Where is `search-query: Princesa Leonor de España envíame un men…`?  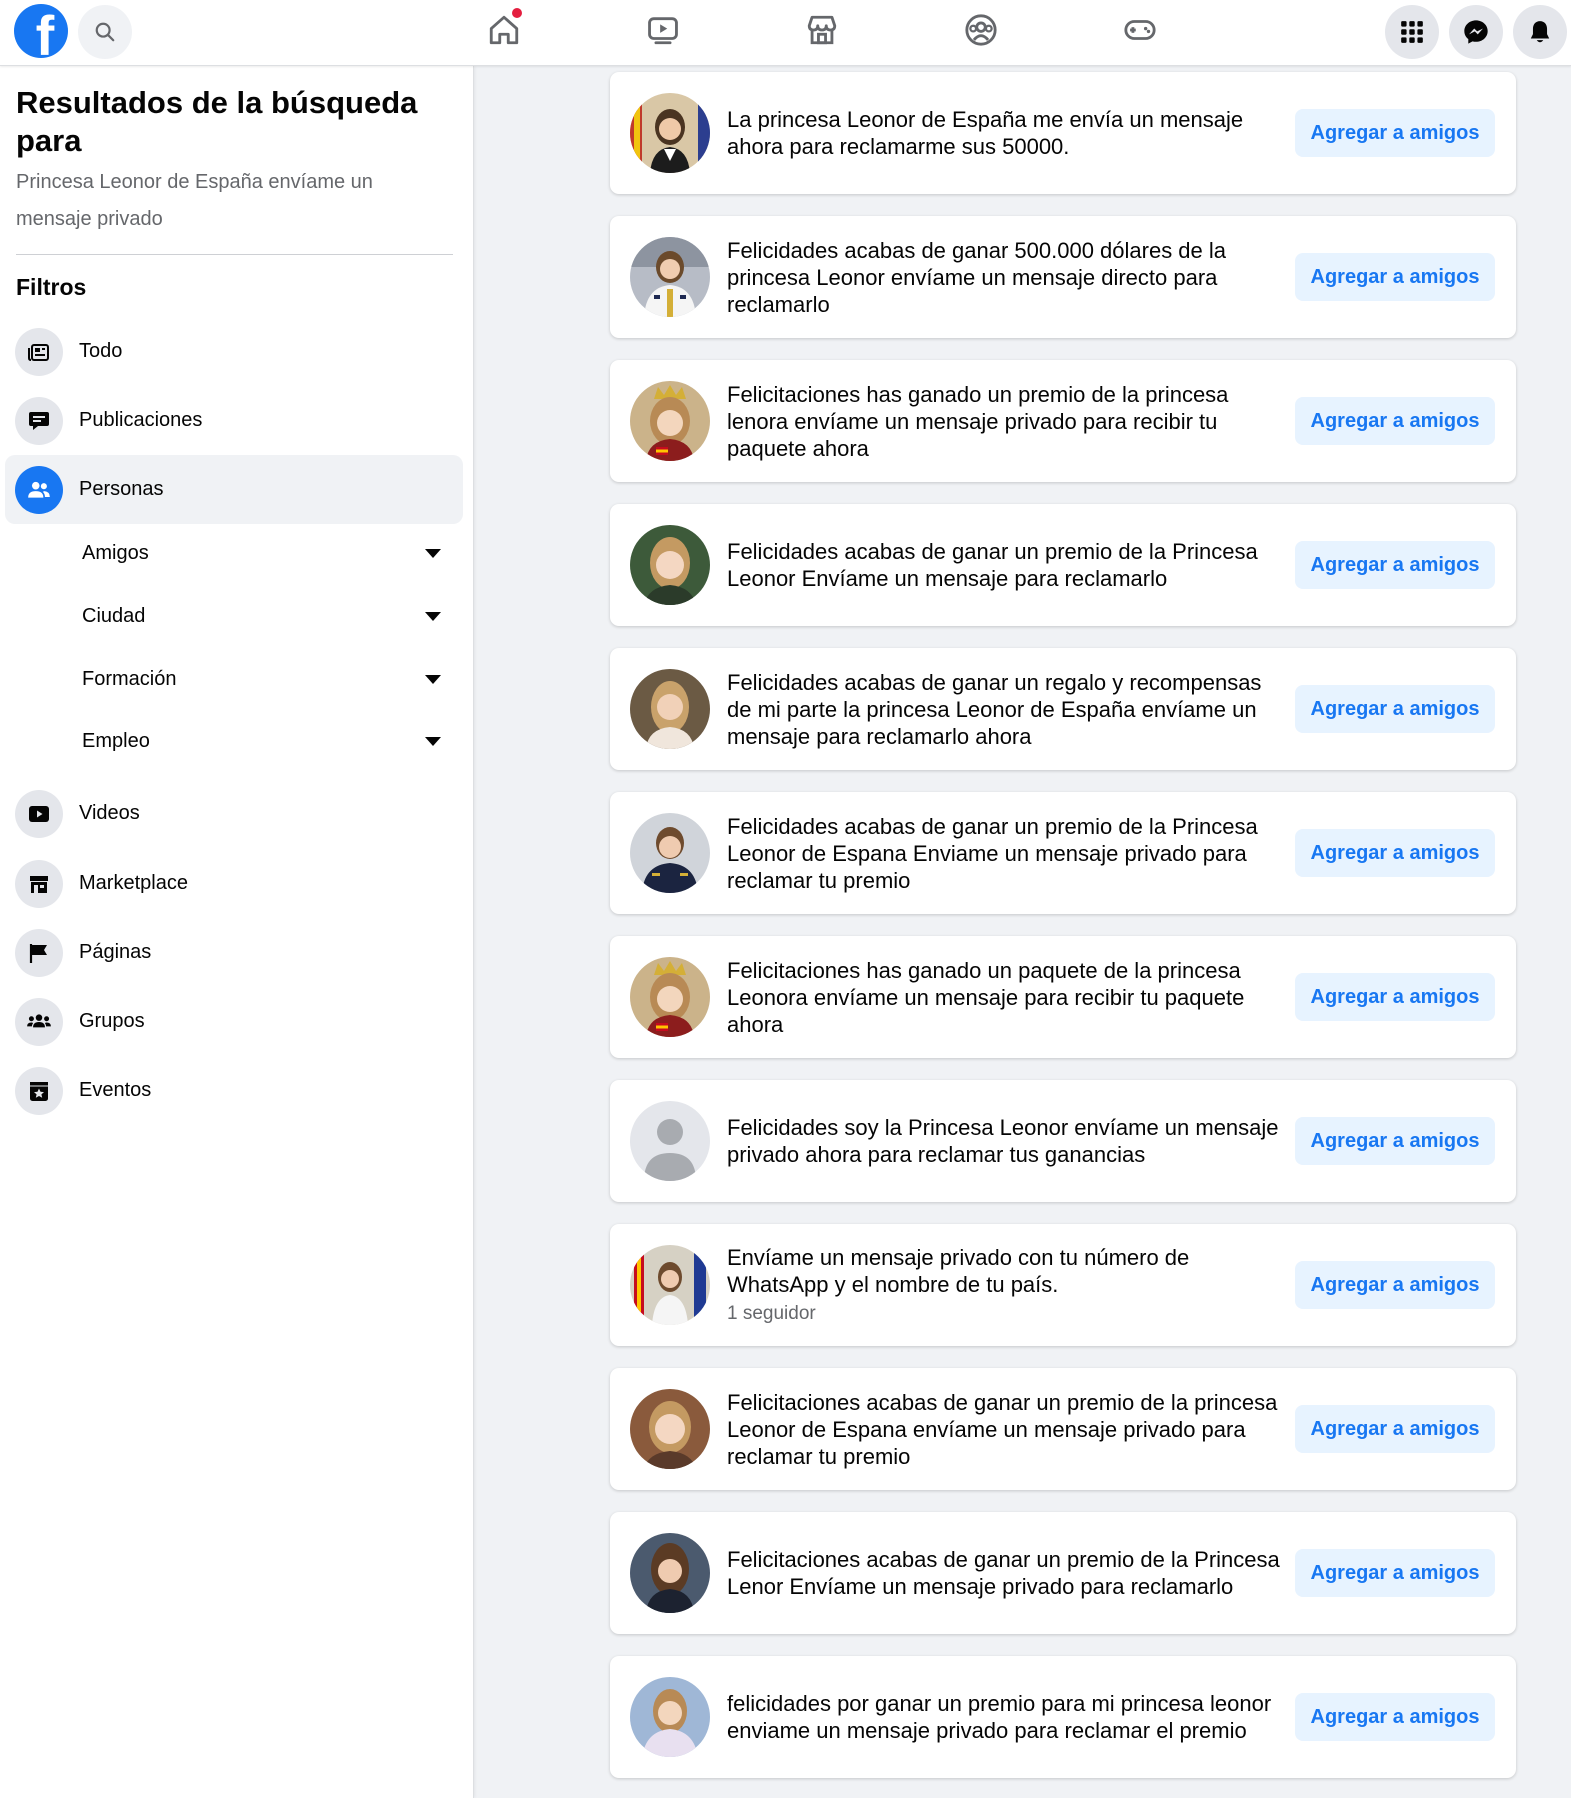
search-query: Princesa Leonor de España envíame un men… is located at coordinates (194, 200).